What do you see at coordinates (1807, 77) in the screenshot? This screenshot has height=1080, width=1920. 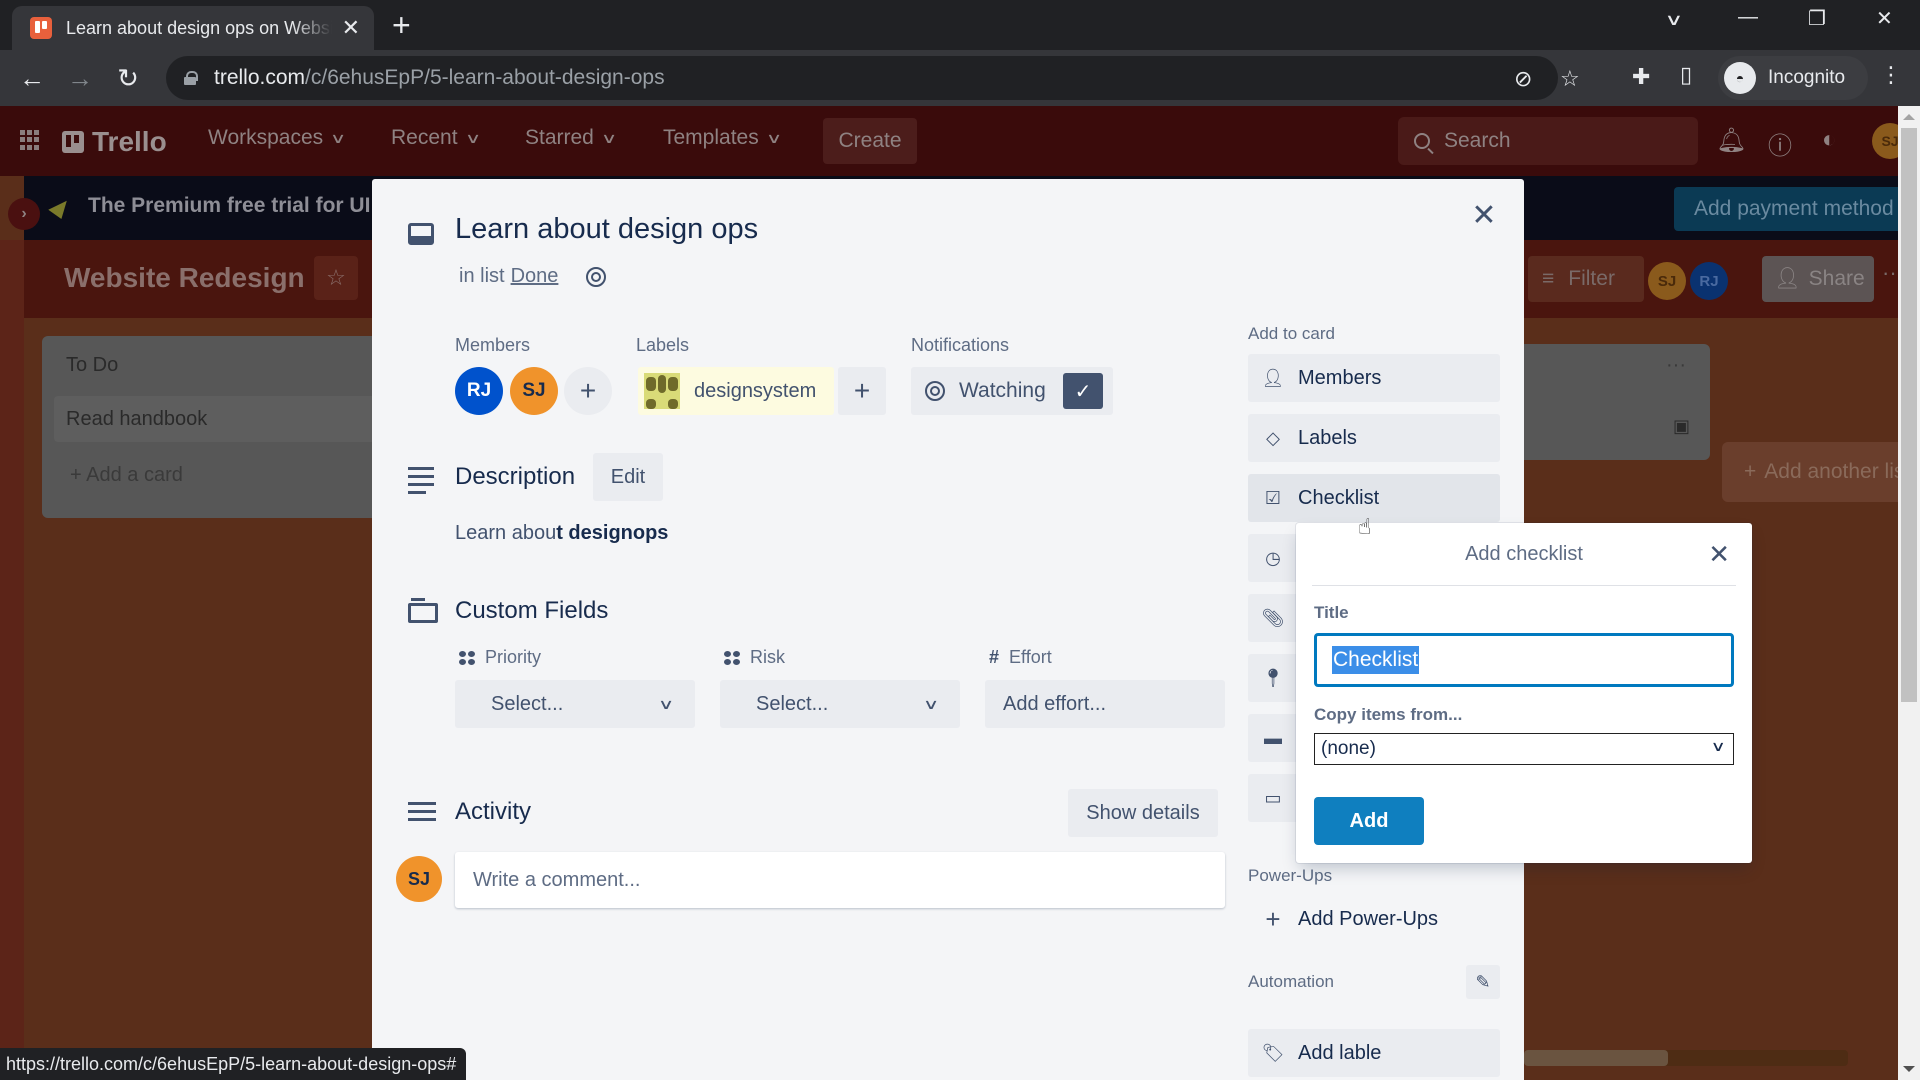 I see `incognito-label: Incognito` at bounding box center [1807, 77].